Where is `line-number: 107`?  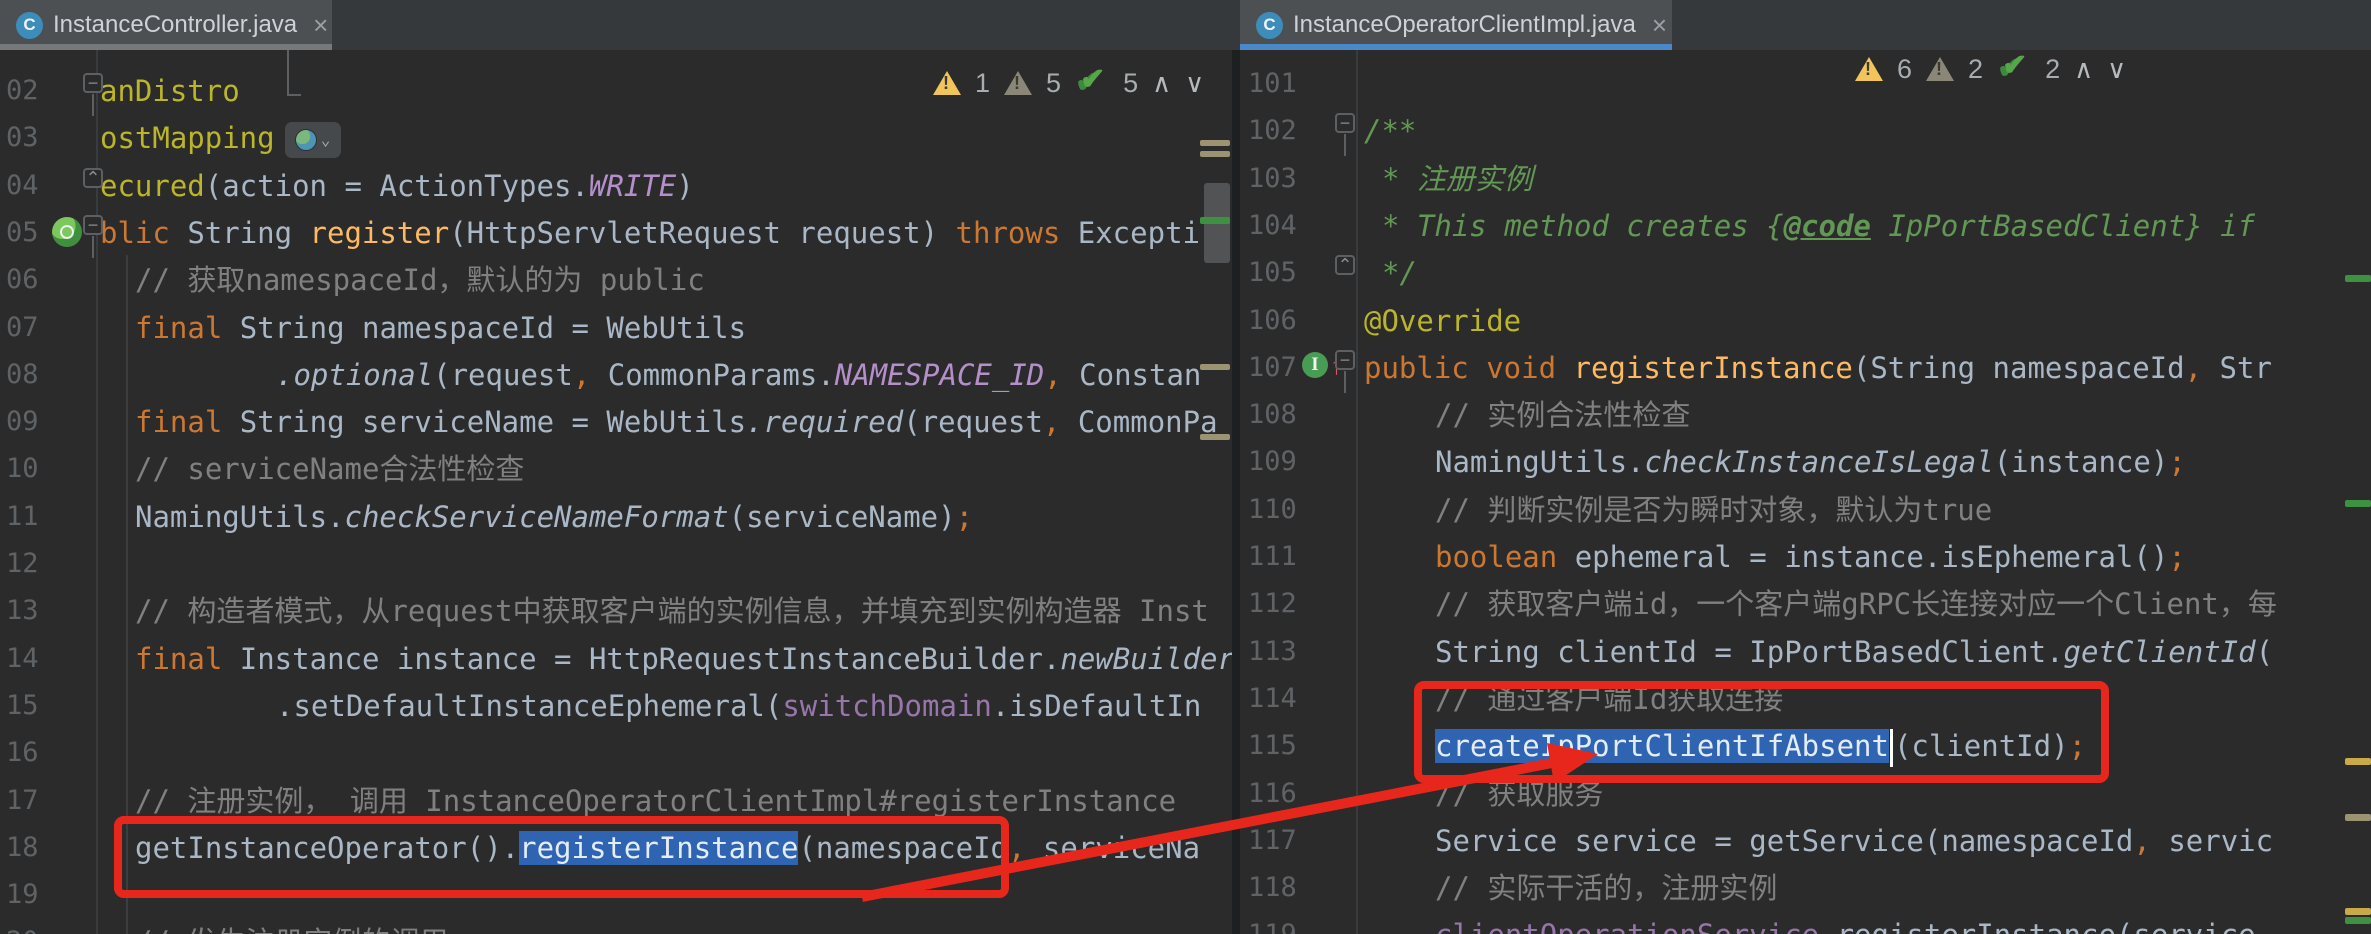 line-number: 107 is located at coordinates (1272, 368).